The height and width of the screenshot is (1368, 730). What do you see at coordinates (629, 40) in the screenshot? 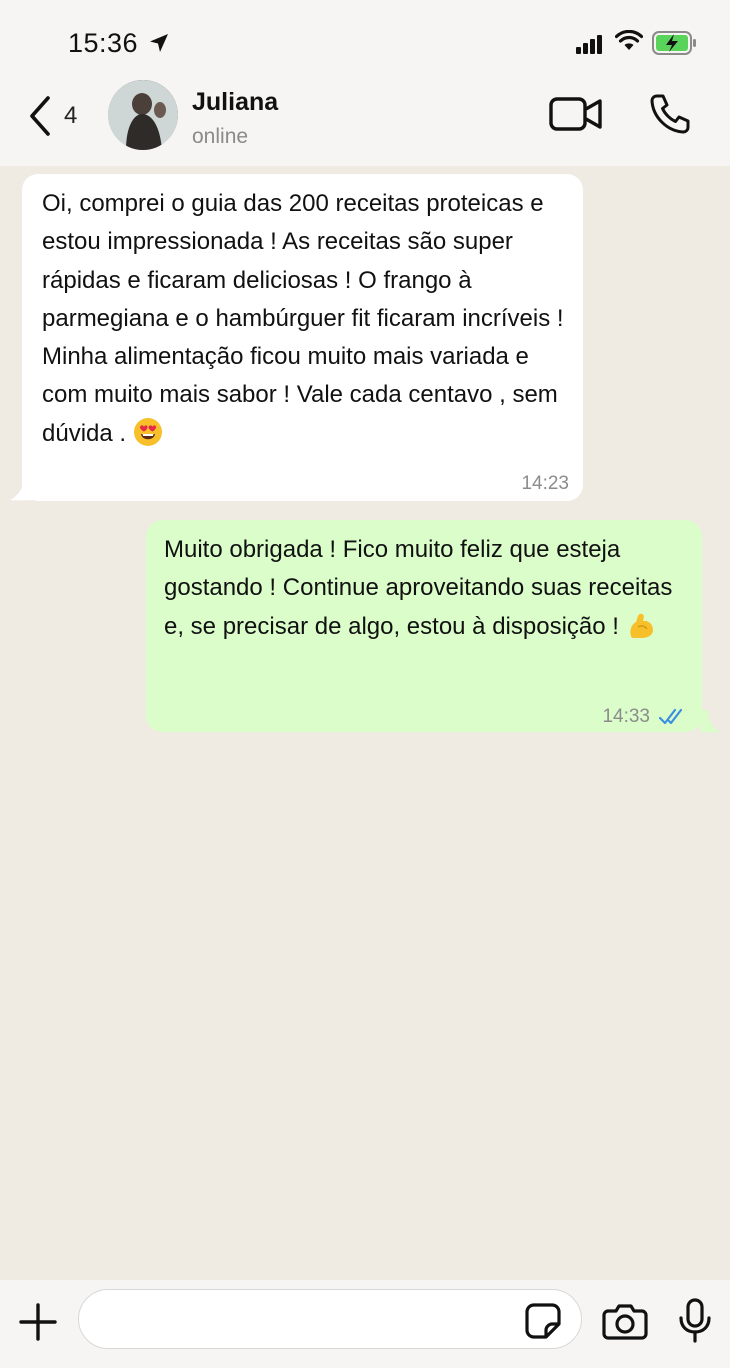
I see `wifi-icon` at bounding box center [629, 40].